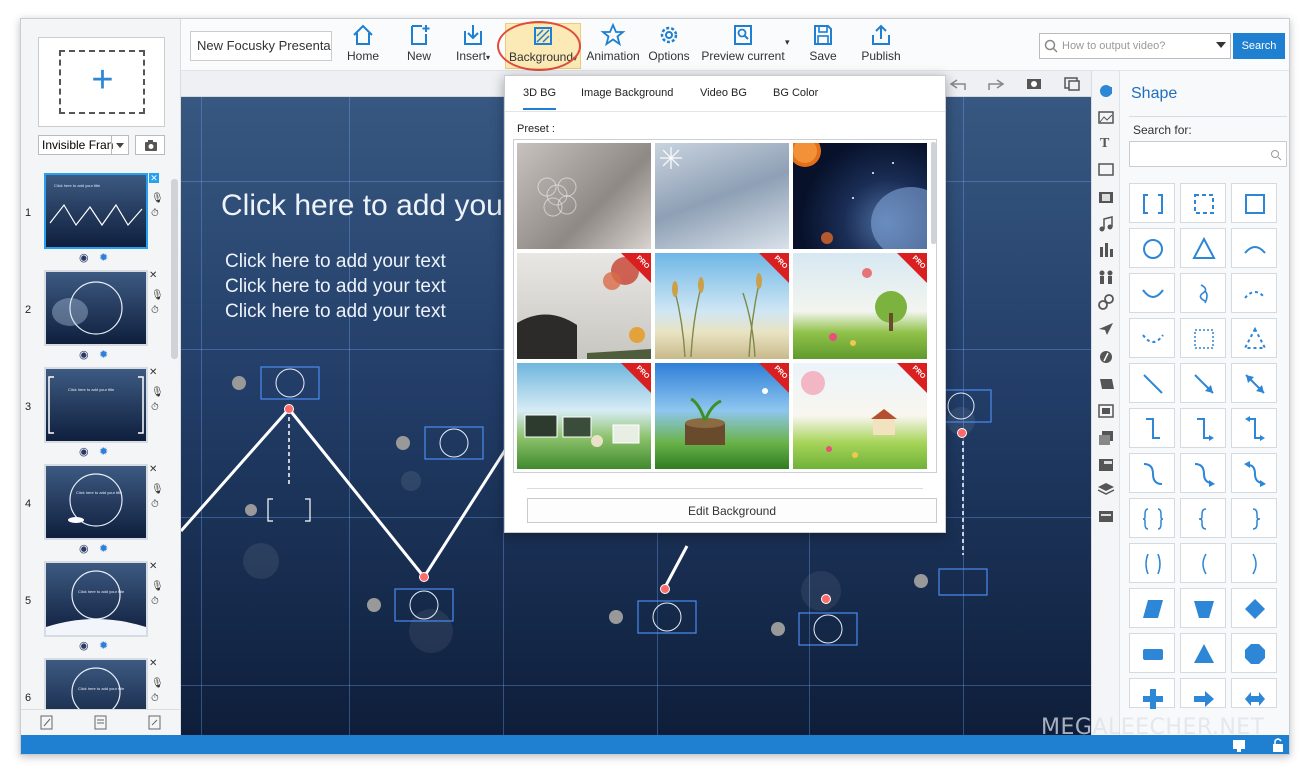  Describe the element at coordinates (1106, 197) in the screenshot. I see `video-tool-icon` at that location.